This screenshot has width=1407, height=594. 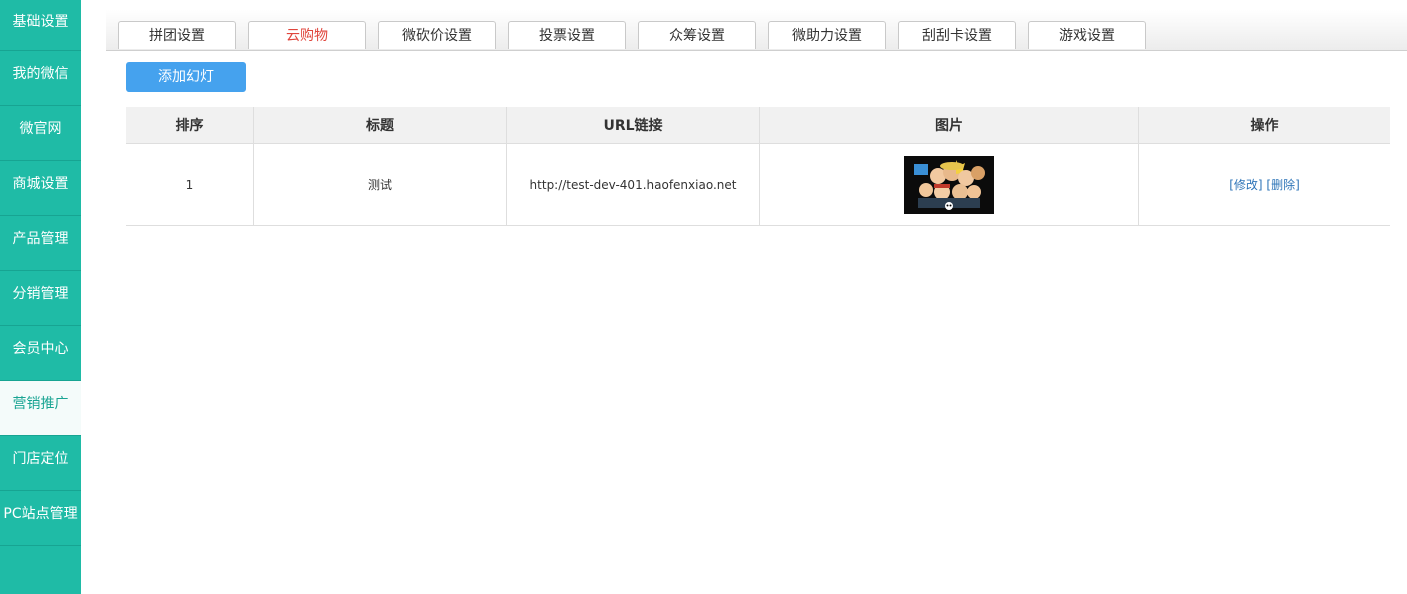 I want to click on tab-group-buy-settings: 拼团设置, so click(x=177, y=35).